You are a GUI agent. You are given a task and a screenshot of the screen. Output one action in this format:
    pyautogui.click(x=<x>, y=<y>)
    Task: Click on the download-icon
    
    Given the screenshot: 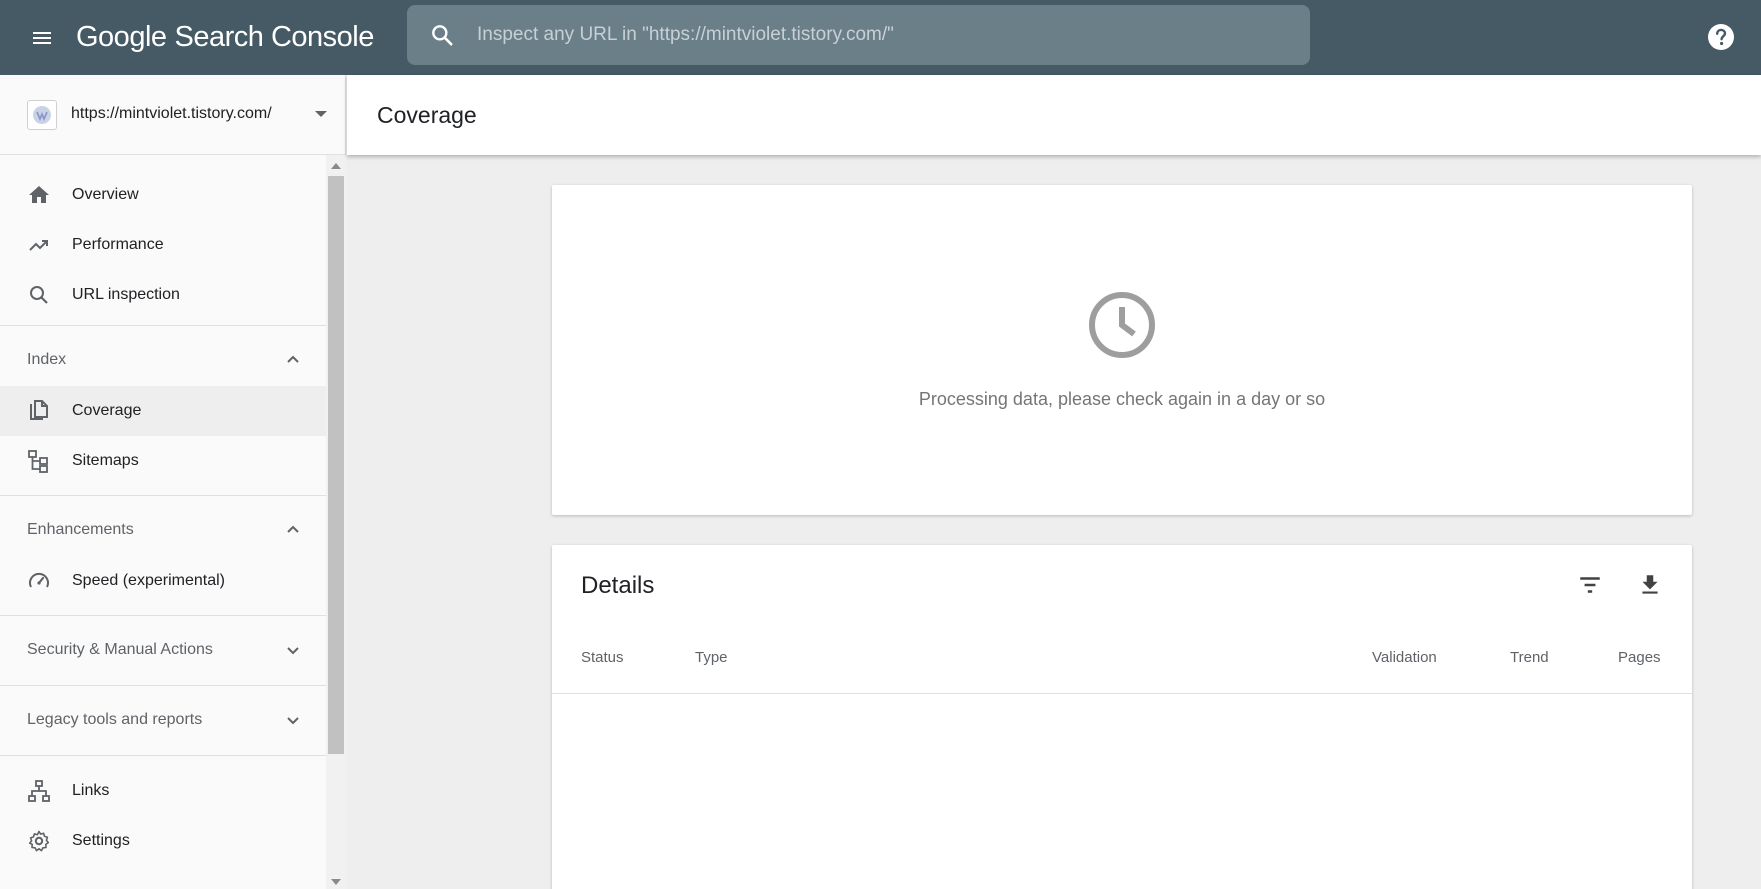 What is the action you would take?
    pyautogui.click(x=1650, y=584)
    